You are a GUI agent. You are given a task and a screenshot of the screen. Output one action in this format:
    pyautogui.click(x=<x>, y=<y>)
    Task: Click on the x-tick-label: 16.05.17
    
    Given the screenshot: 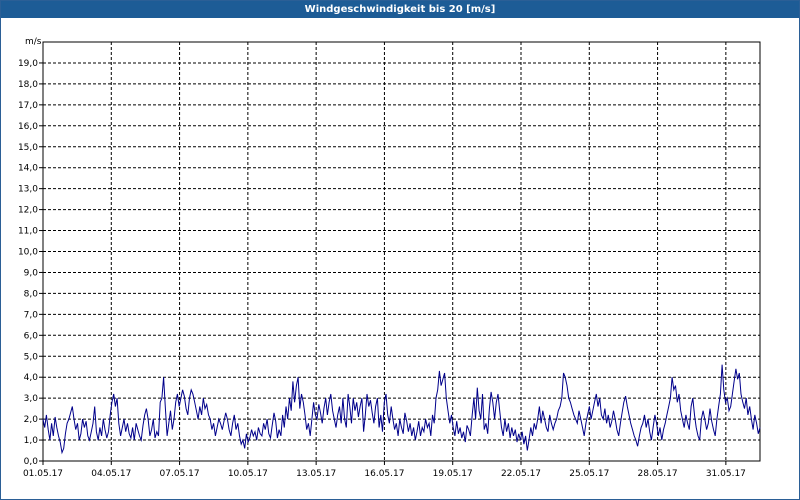 What is the action you would take?
    pyautogui.click(x=384, y=474)
    